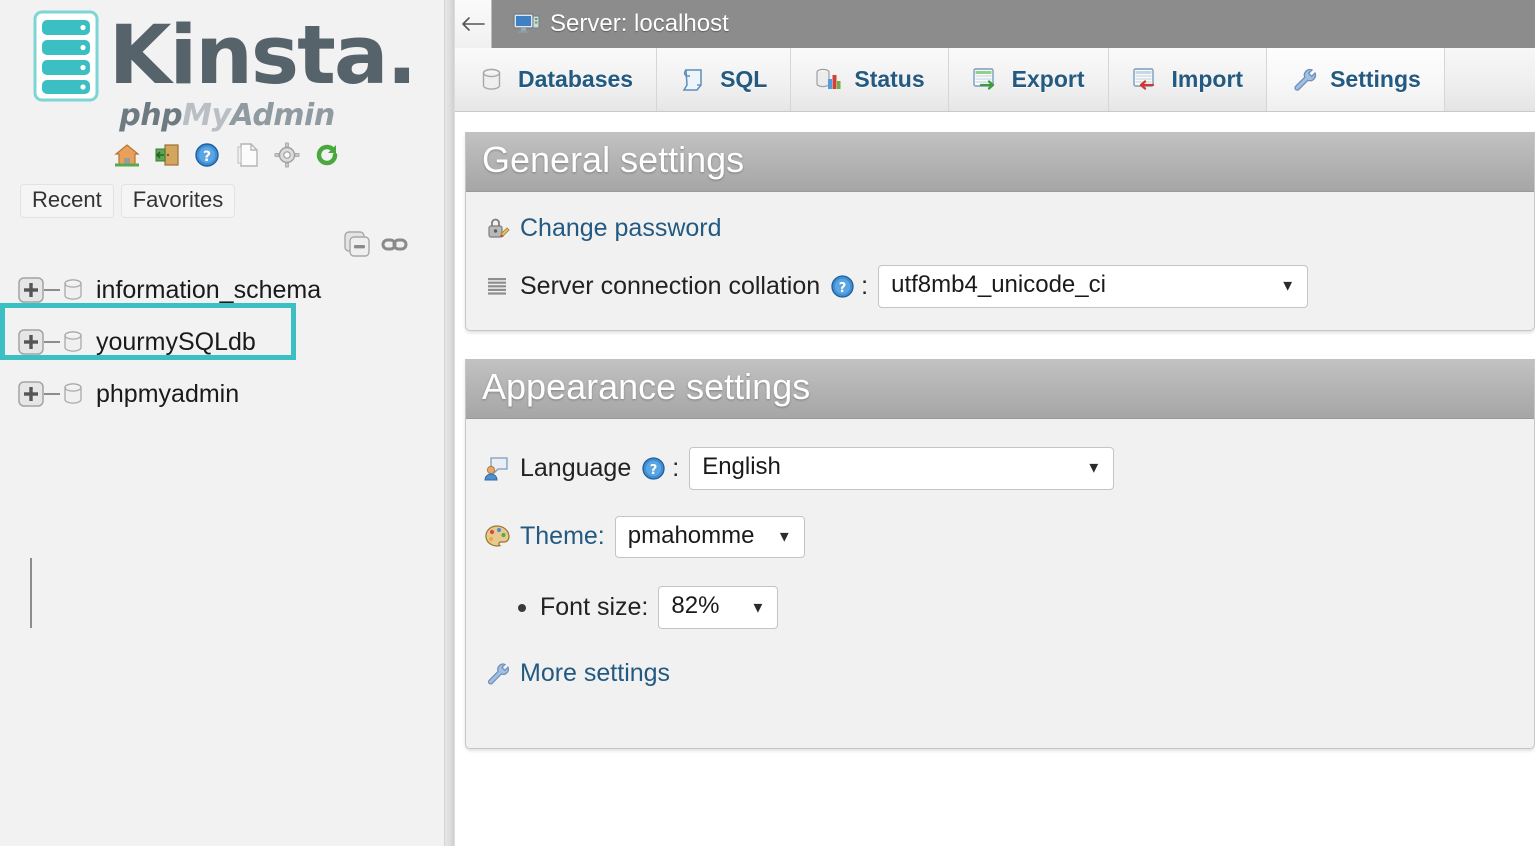  I want to click on font-size-select: 82%, so click(718, 608).